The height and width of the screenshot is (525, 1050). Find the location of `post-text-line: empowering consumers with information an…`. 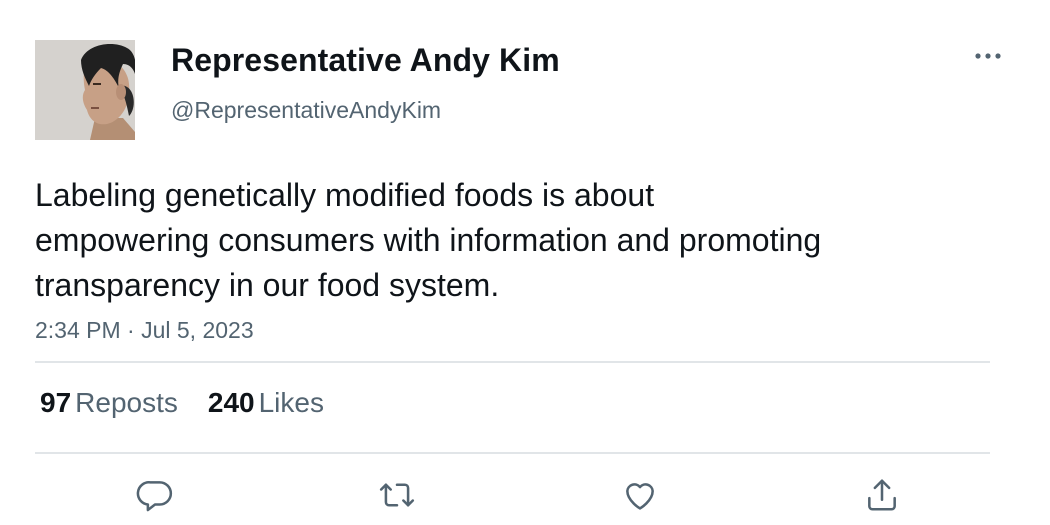

post-text-line: empowering consumers with information an… is located at coordinates (428, 240).